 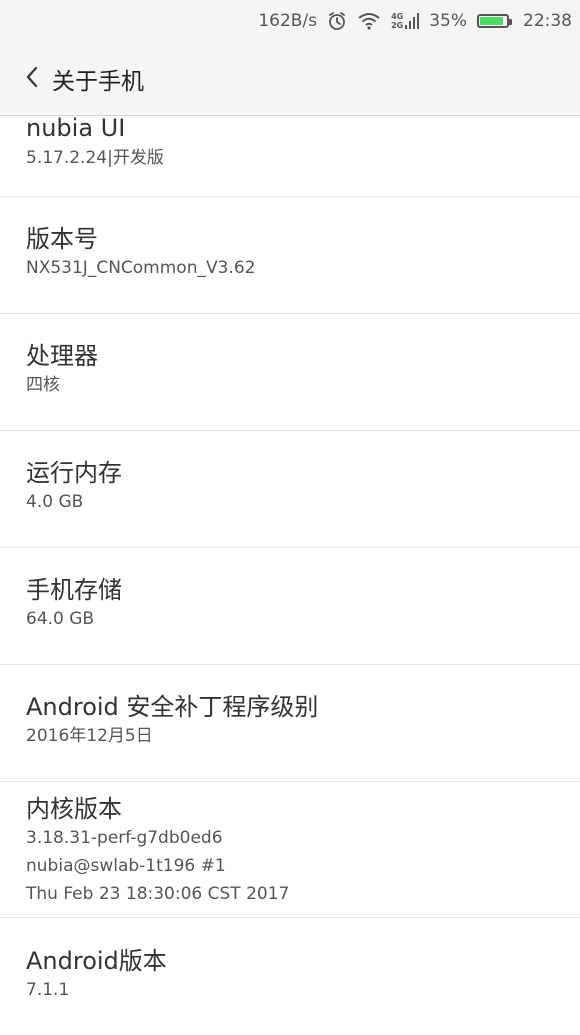 I want to click on list-item-ram: 运行内存 4.0 GB, so click(x=290, y=489).